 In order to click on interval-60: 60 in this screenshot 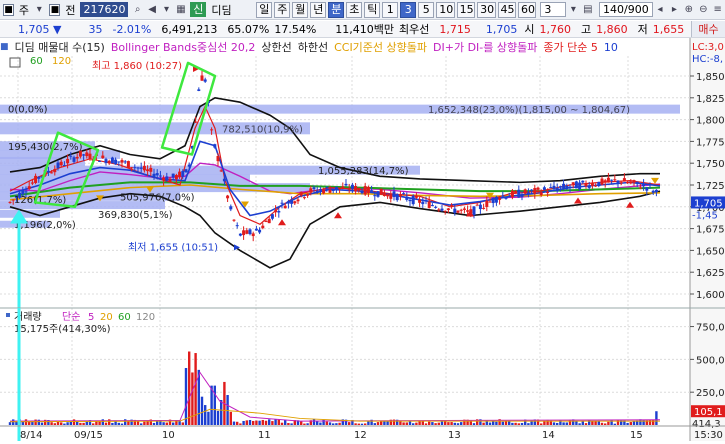, I will do `click(527, 9)`.